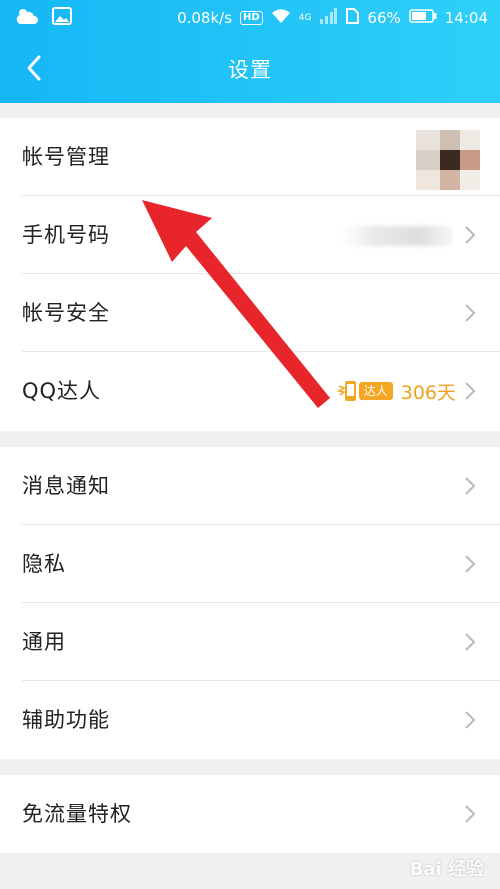 The image size is (500, 889). Describe the element at coordinates (448, 160) in the screenshot. I see `avatar` at that location.